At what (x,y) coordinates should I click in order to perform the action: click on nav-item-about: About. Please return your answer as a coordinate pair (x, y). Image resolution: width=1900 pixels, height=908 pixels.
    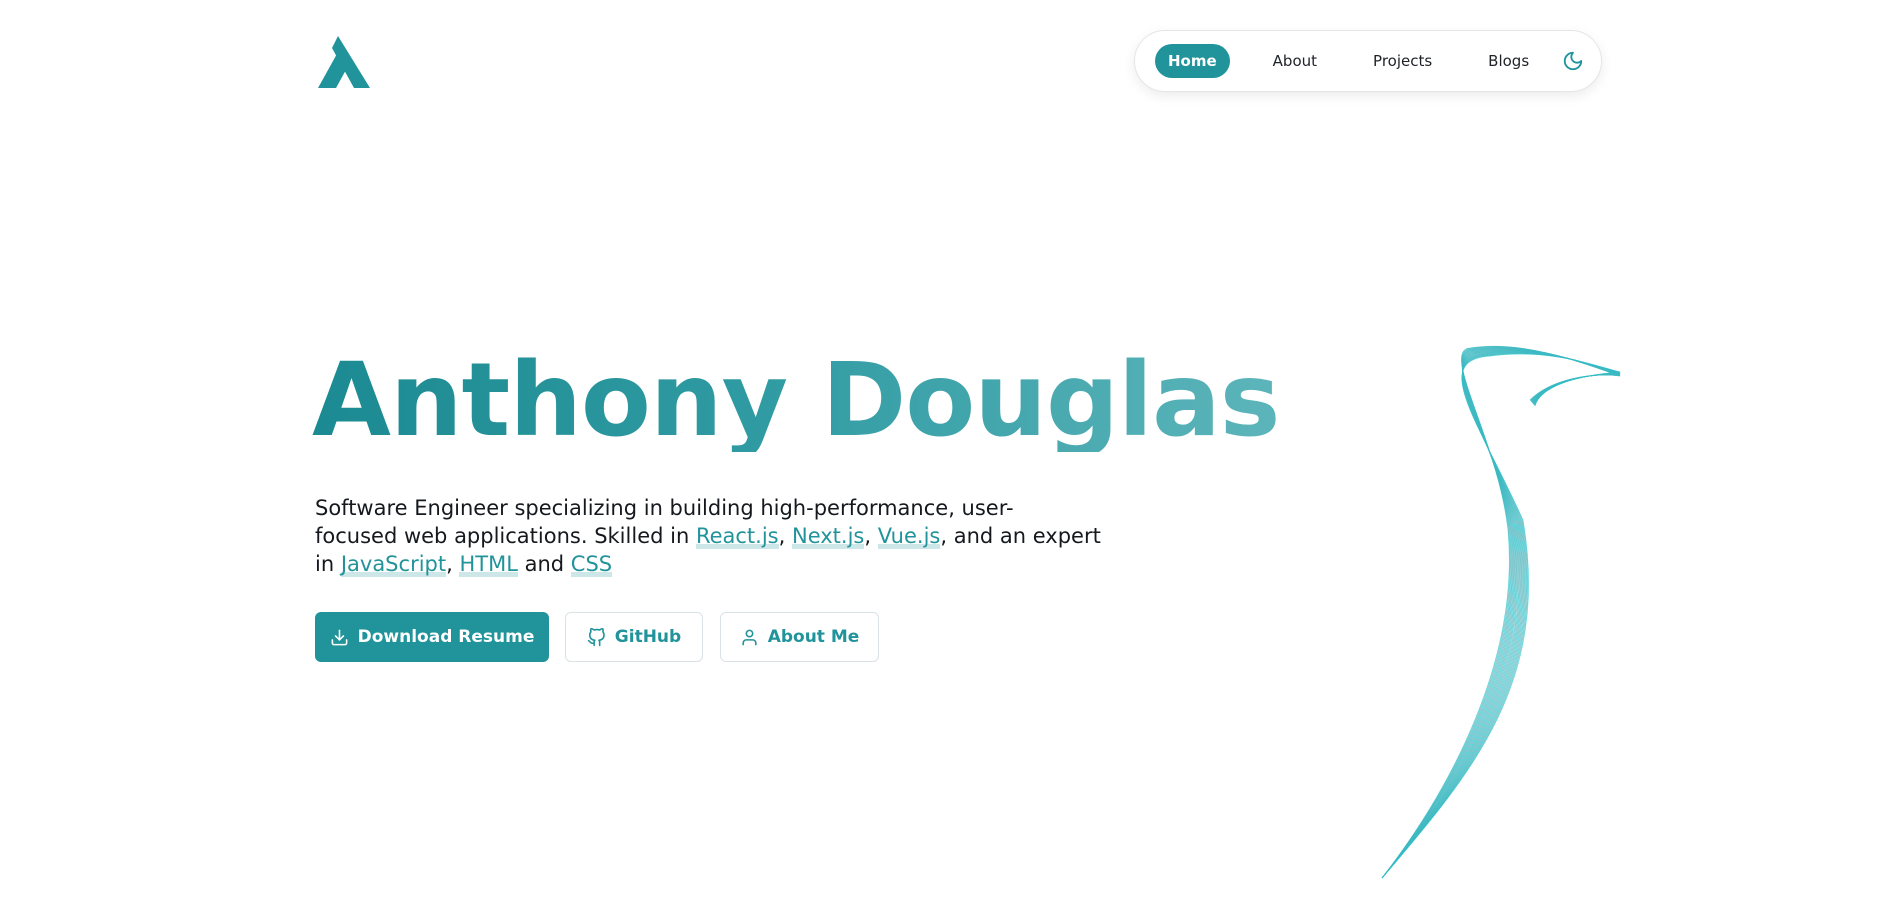
    Looking at the image, I should click on (1295, 61).